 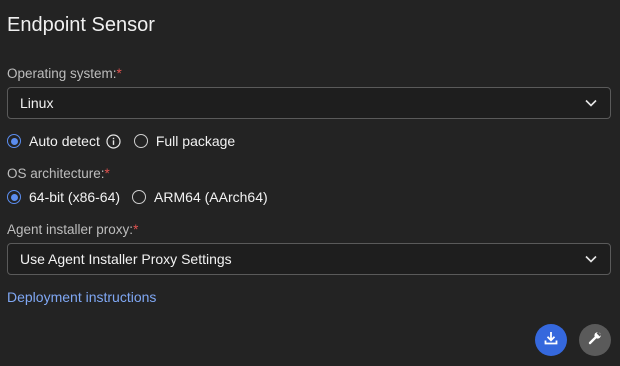 What do you see at coordinates (126, 259) in the screenshot?
I see `proxy-select-value: Use Agent Installer Proxy Settings` at bounding box center [126, 259].